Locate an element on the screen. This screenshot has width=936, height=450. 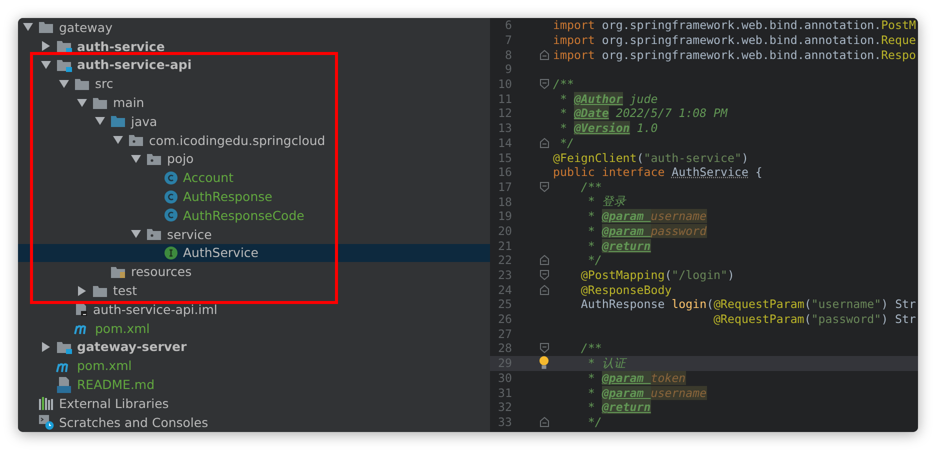
tree-item-label: resources is located at coordinates (161, 272).